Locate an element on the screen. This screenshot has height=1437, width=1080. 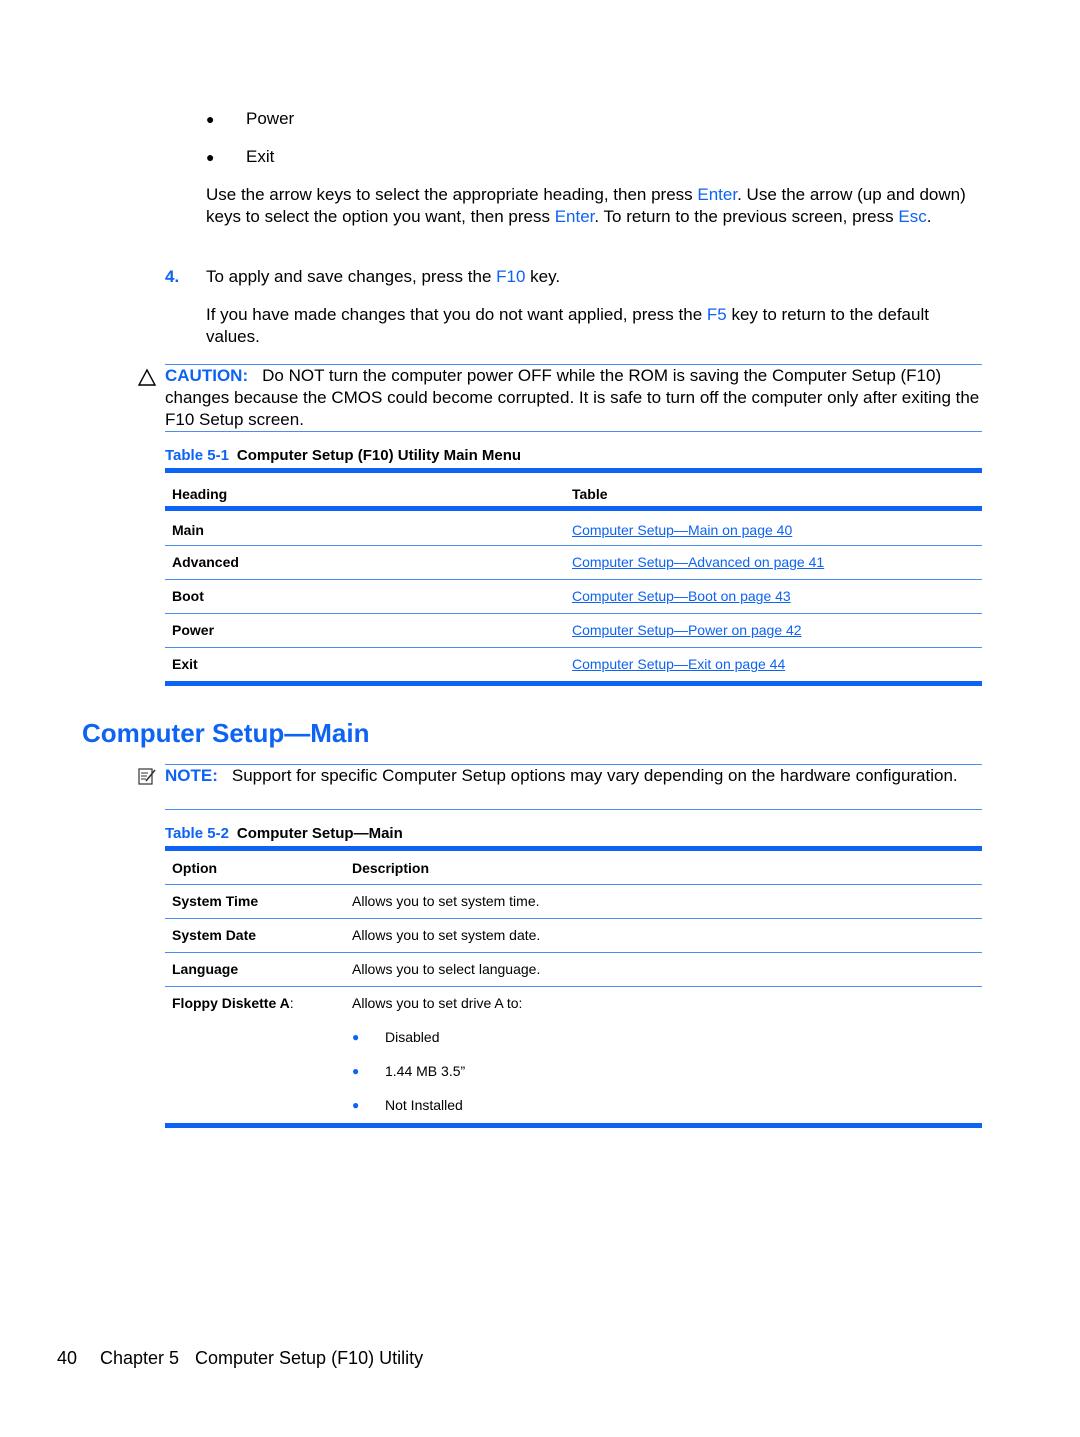
link-power: Computer Setup—Power on page 42 is located at coordinates (687, 630).